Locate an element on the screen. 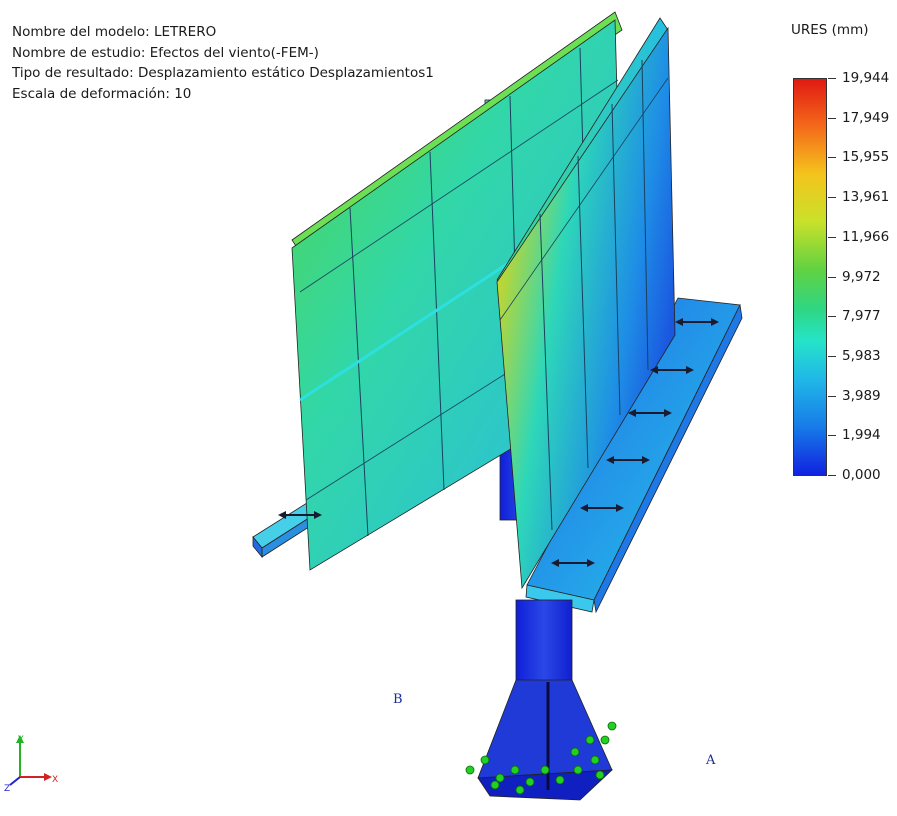  displacement-colorbar is located at coordinates (810, 277).